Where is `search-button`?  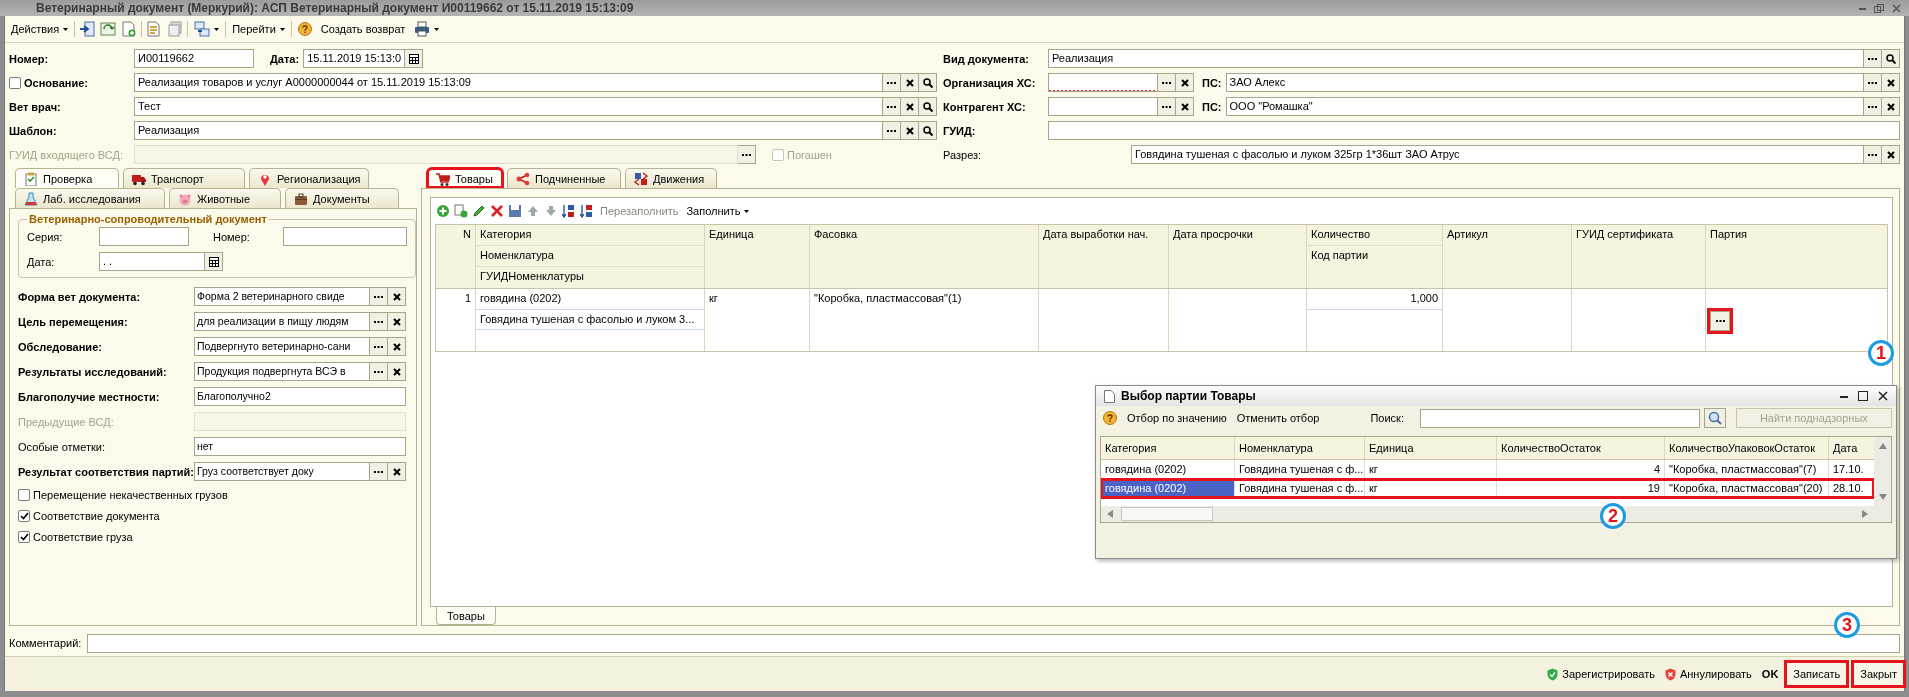
search-button is located at coordinates (1714, 418).